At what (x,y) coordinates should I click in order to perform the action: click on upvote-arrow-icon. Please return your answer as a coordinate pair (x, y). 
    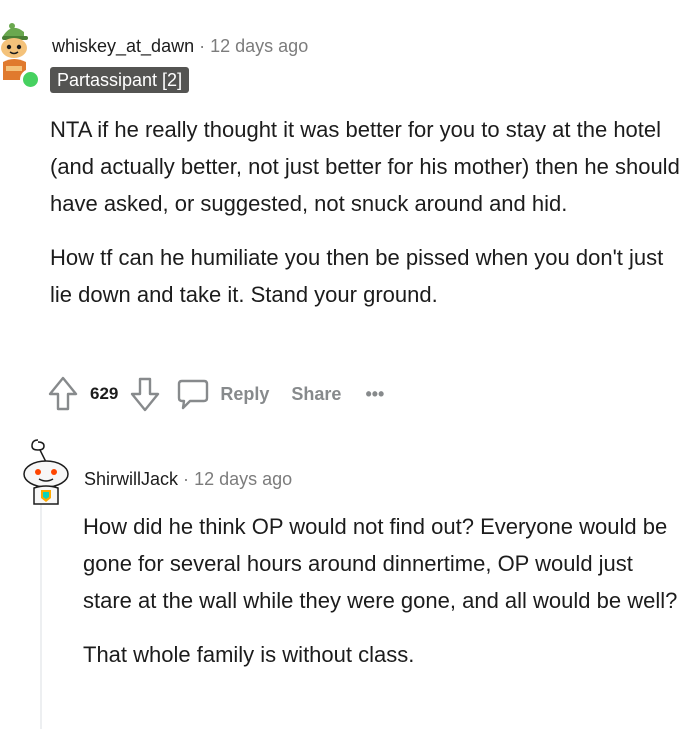
    Looking at the image, I should click on (63, 394).